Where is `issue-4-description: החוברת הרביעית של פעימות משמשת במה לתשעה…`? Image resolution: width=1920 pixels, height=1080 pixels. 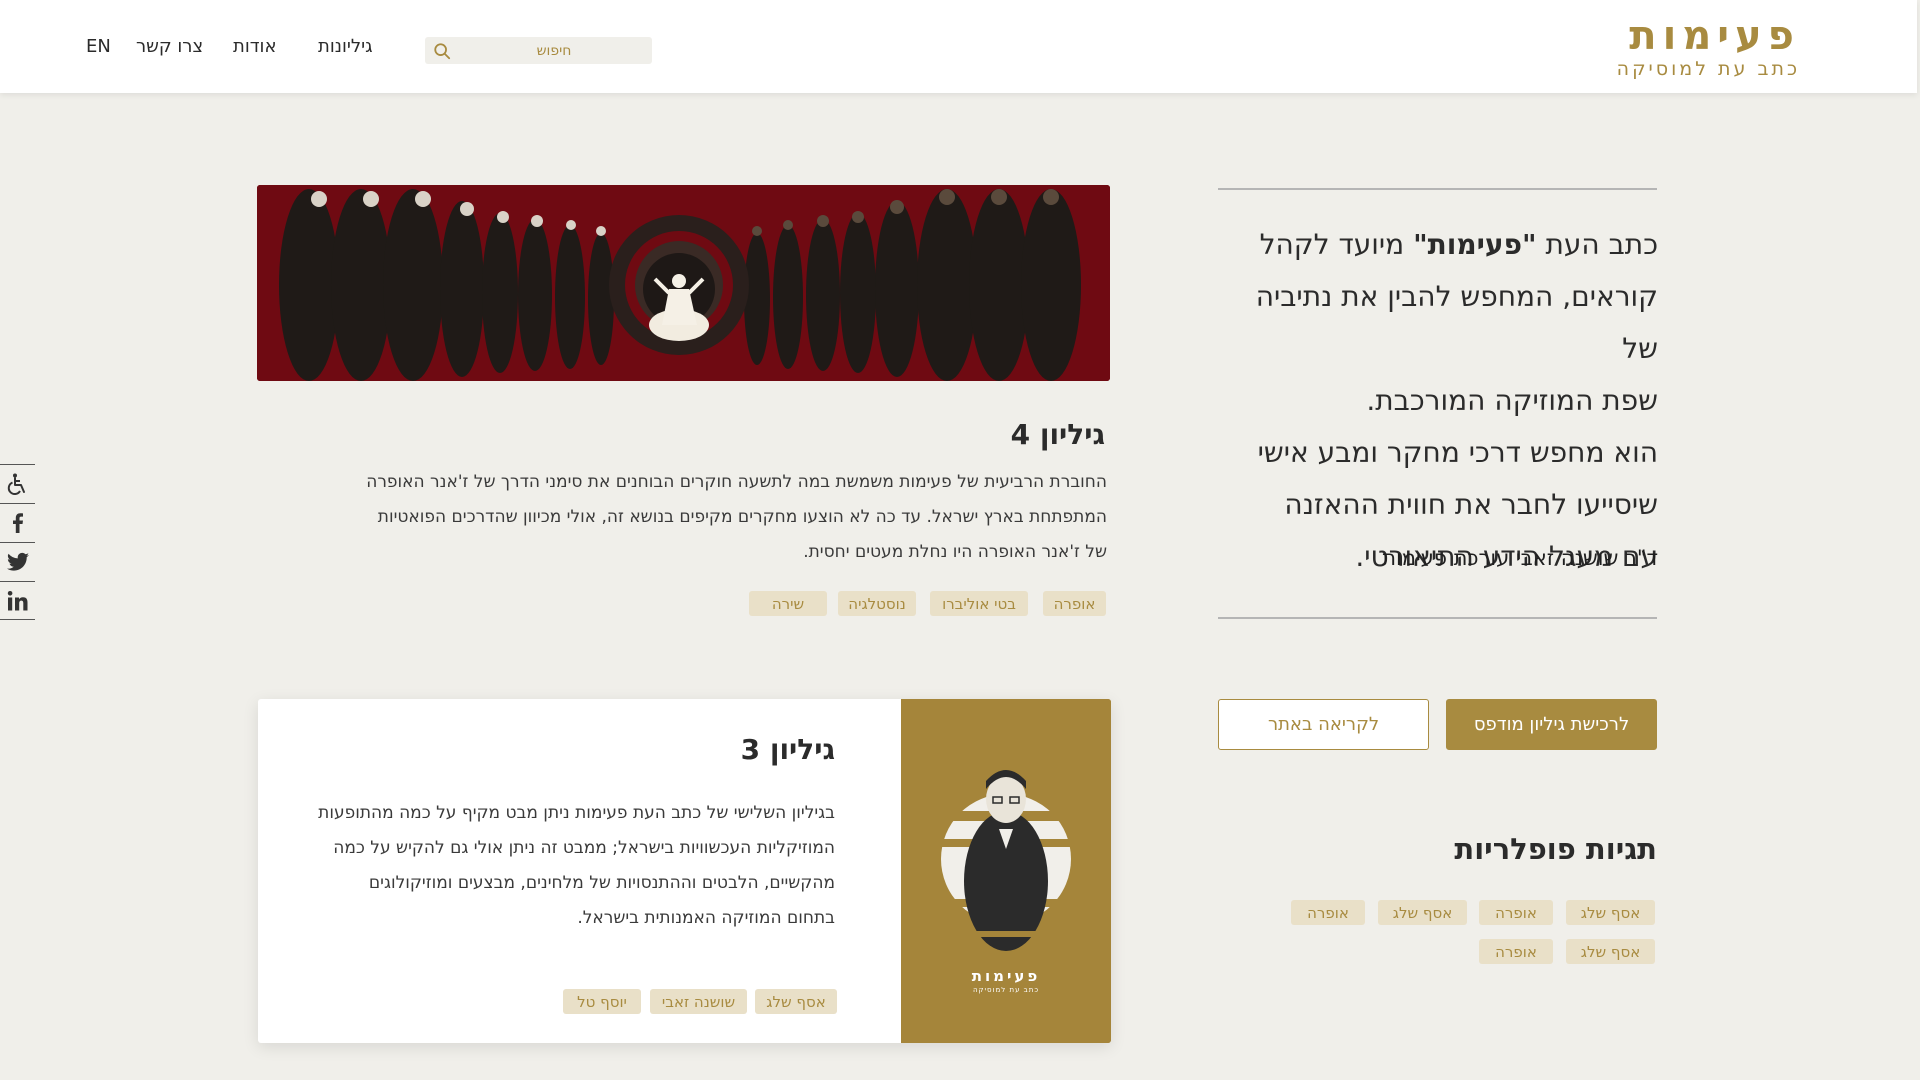 issue-4-description: החוברת הרביעית של פעימות משמשת במה לתשעה… is located at coordinates (736, 517).